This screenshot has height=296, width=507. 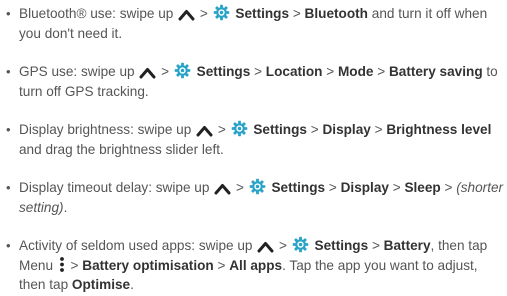 I want to click on ui-path-label: Battery saving, so click(x=435, y=71).